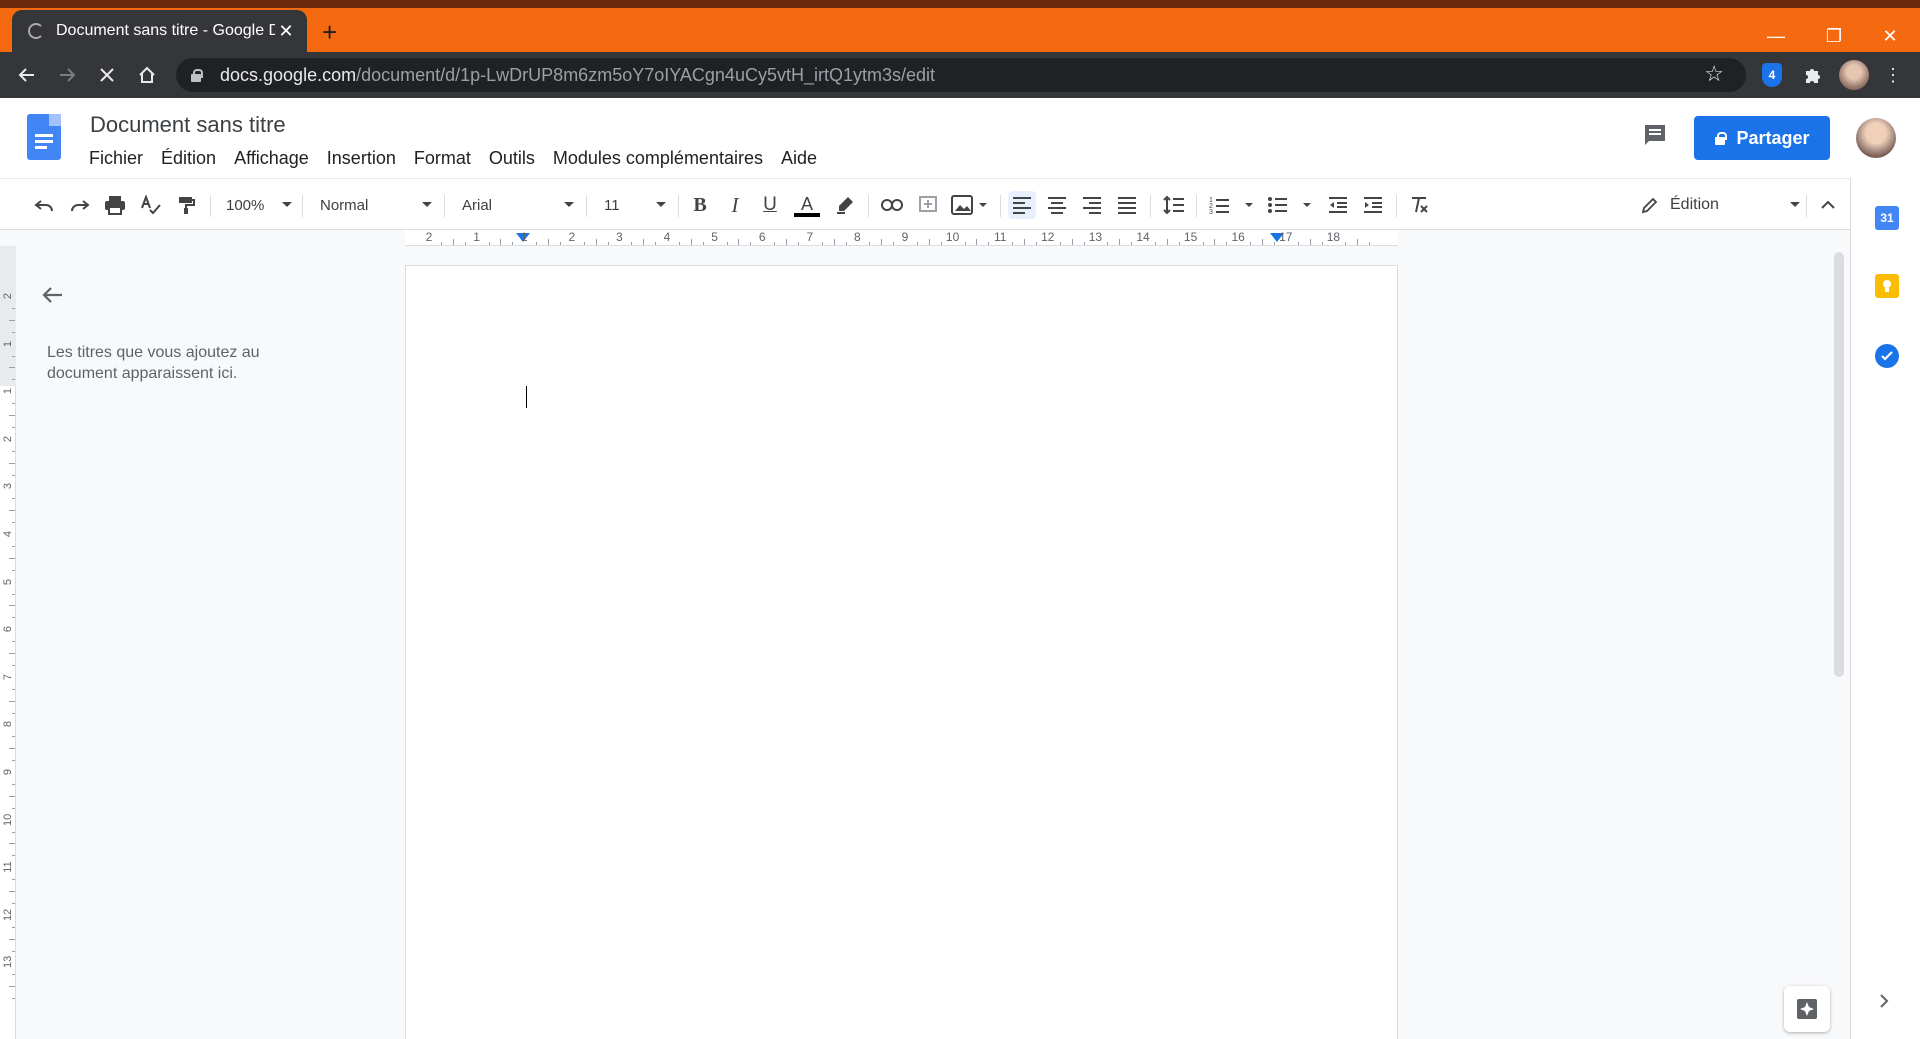 The image size is (1920, 1039). I want to click on ruler-number: 2, so click(429, 237).